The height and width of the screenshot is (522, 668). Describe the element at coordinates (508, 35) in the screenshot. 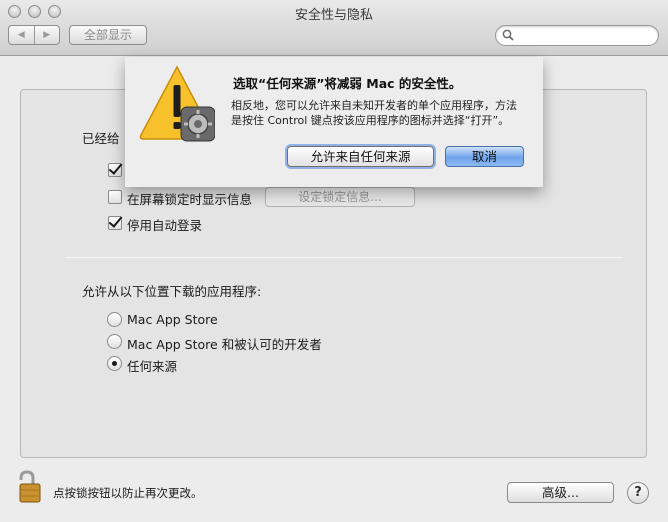

I see `search-icon` at that location.